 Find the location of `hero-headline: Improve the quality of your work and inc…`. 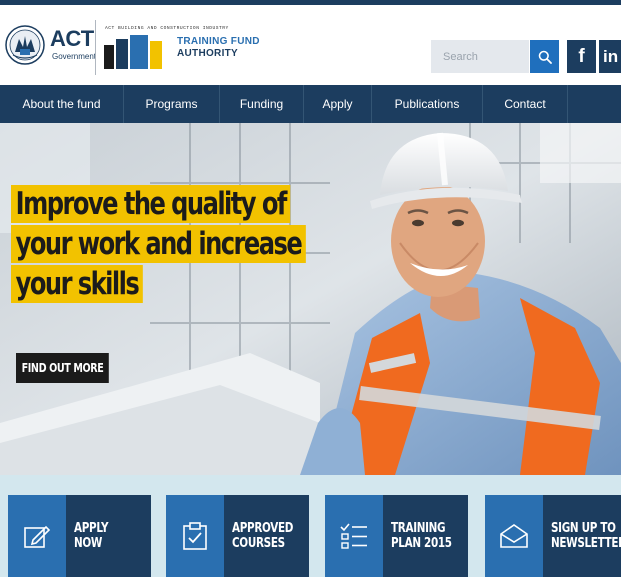

hero-headline: Improve the quality of your work and inc… is located at coordinates (200, 245).